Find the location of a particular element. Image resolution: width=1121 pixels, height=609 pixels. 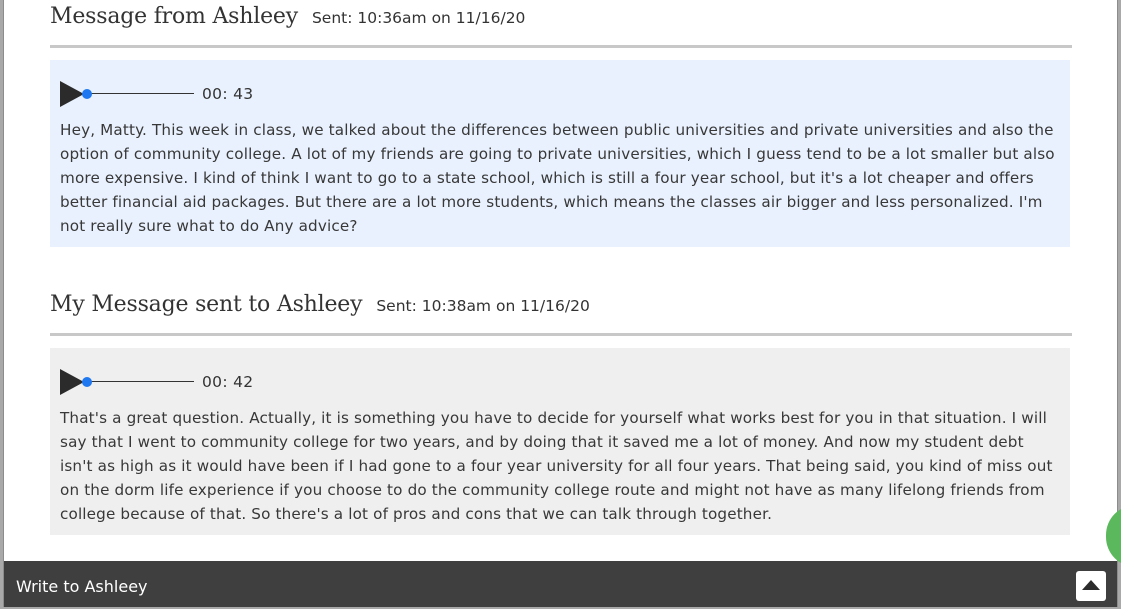

audio-player: 00: 43 is located at coordinates (560, 84).